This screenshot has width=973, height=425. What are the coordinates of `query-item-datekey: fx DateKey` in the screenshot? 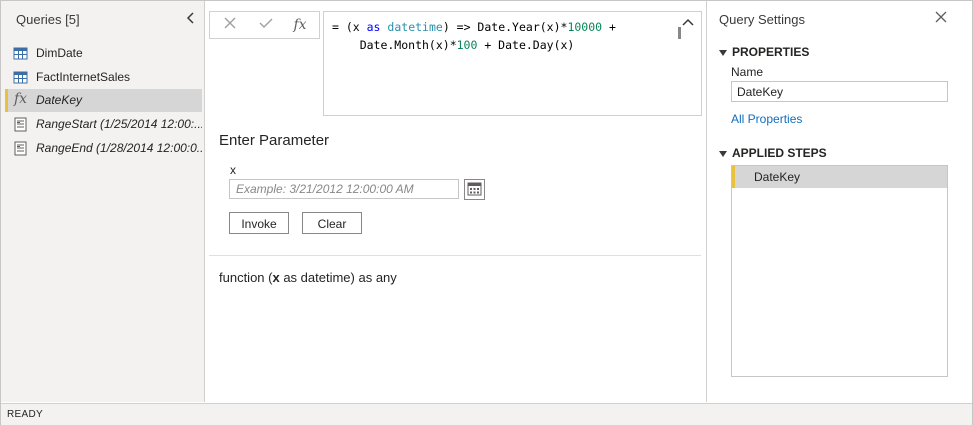 It's located at (103, 100).